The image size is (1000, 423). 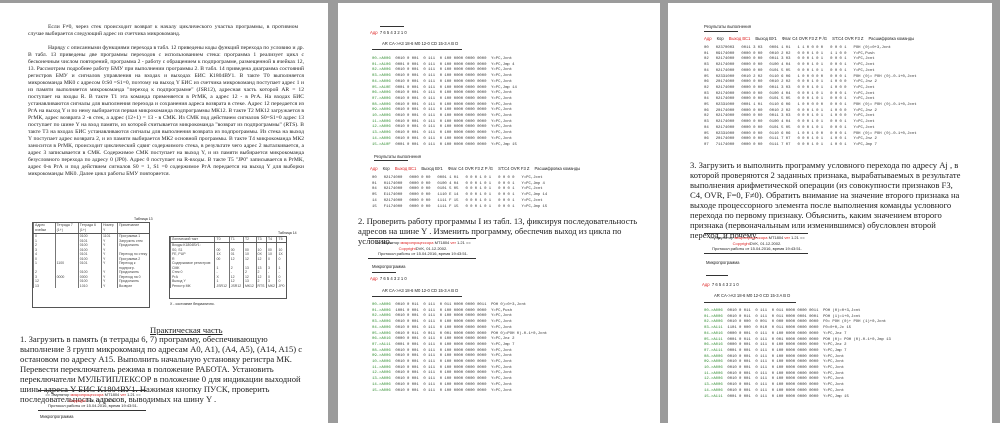 I want to click on results-header-cell: Расшифровка команды, so click(x=891, y=38).